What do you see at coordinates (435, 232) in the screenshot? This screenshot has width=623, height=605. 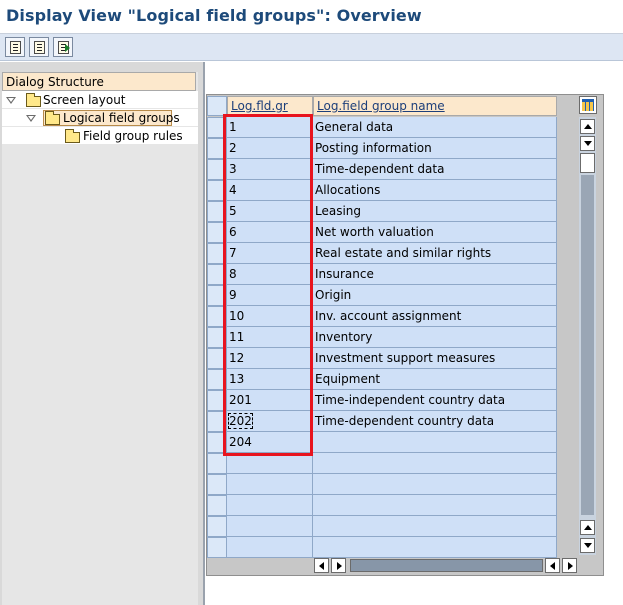 I see `cell-log-field-group-name: Net worth valuation` at bounding box center [435, 232].